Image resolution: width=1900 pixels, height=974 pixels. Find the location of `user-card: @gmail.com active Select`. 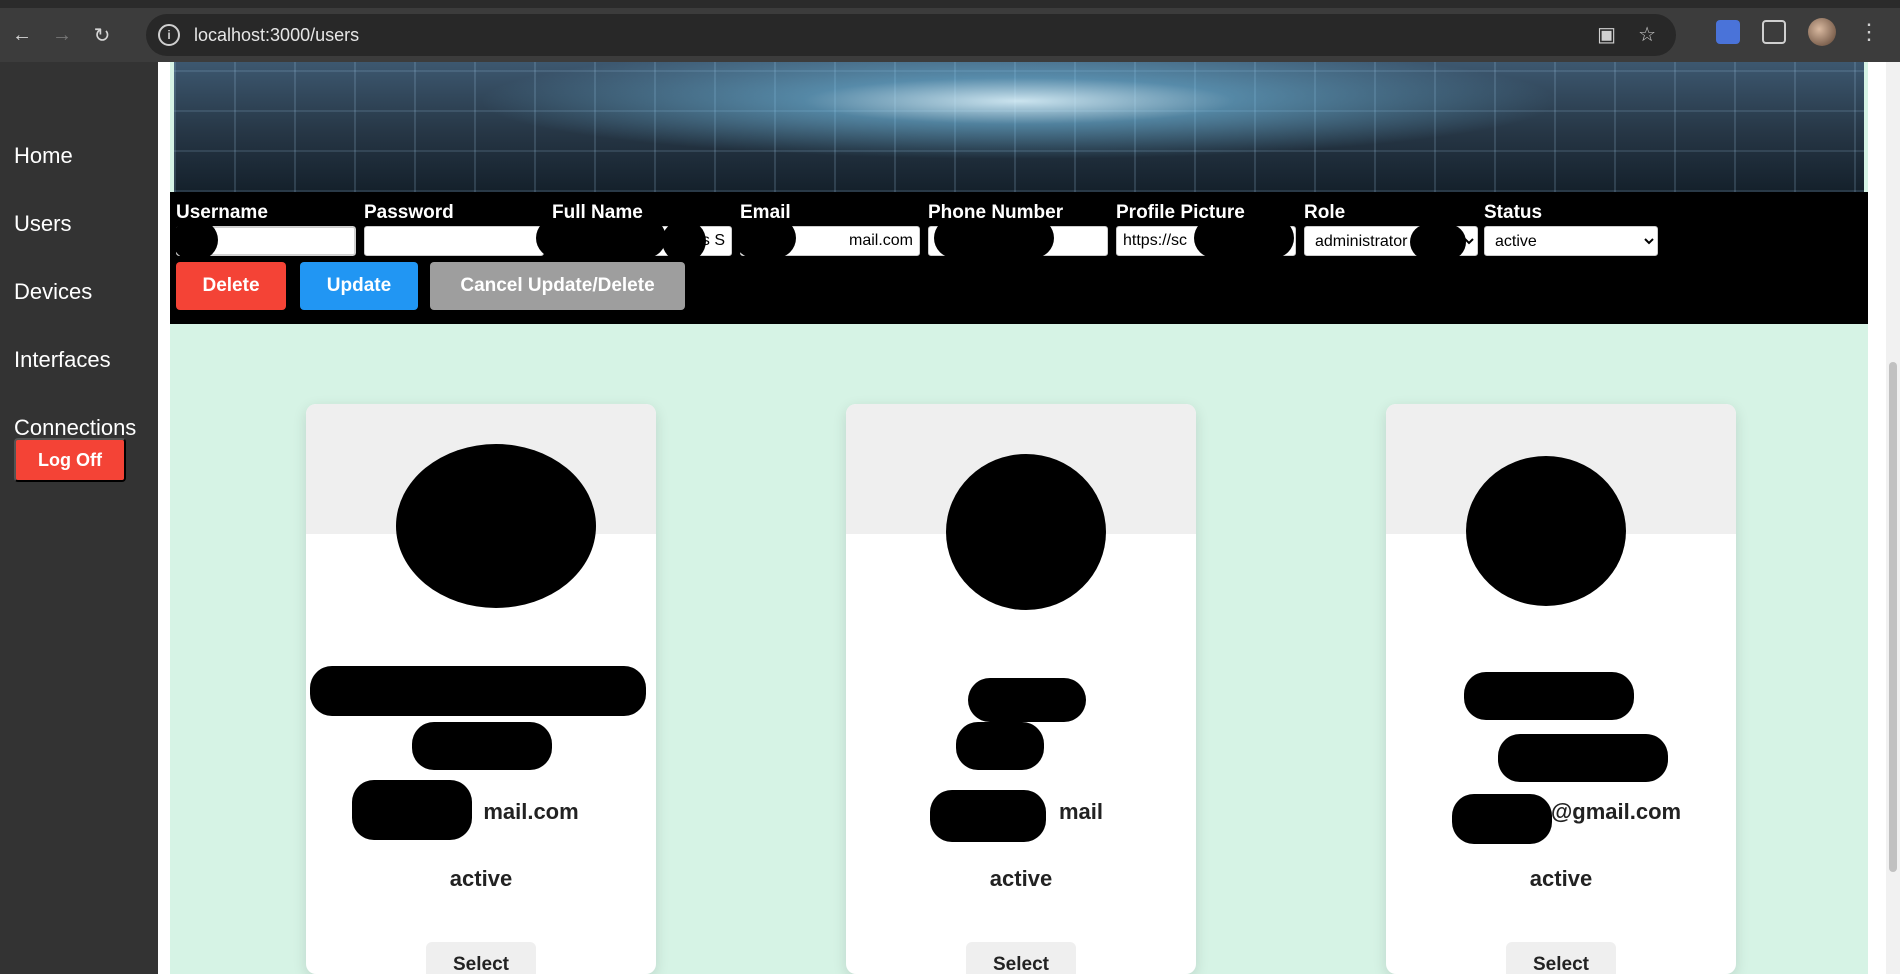

user-card: @gmail.com active Select is located at coordinates (1561, 689).